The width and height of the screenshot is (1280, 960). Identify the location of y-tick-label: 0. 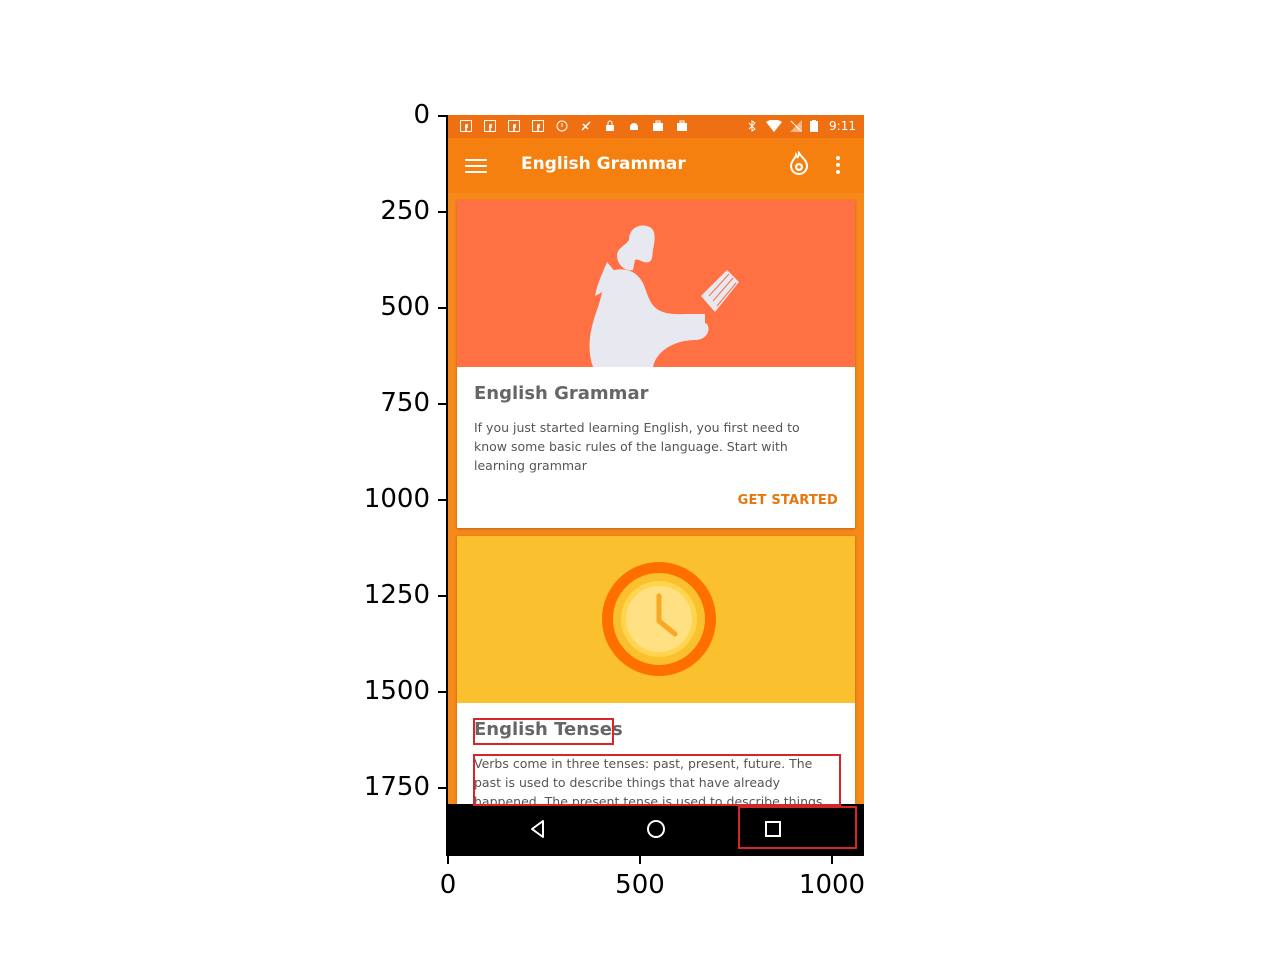
(421, 115).